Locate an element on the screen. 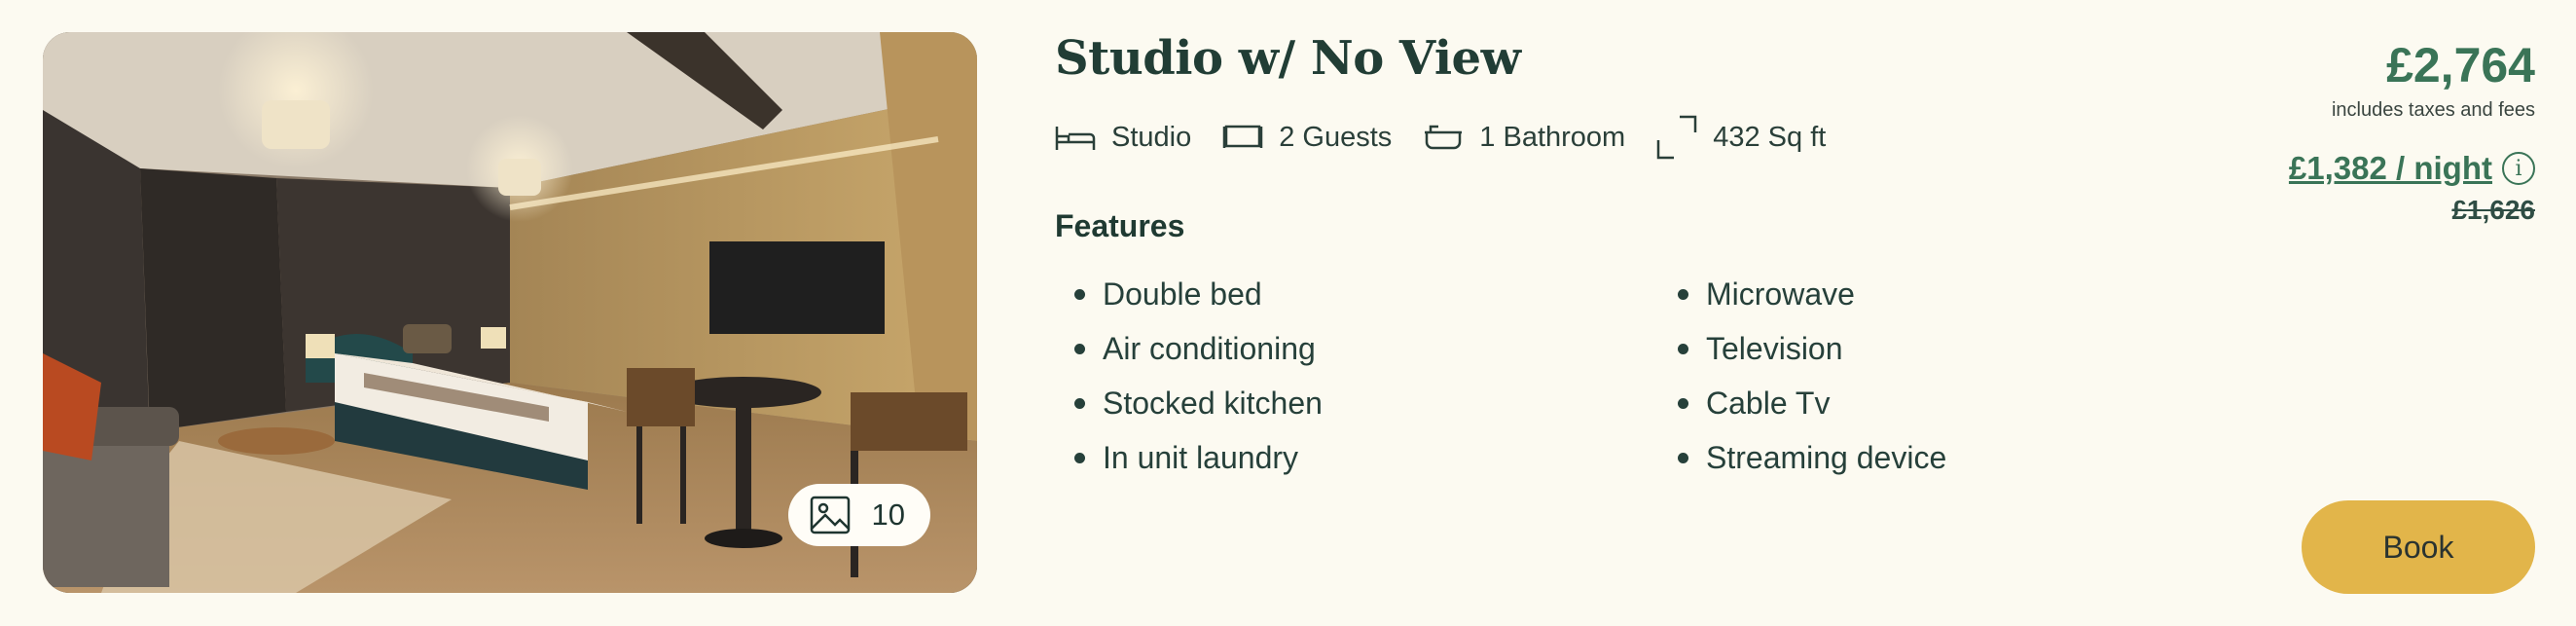 The height and width of the screenshot is (626, 2576). room-specs: Studio 2 Guests 1 Bathroom 432 Sq ft is located at coordinates (1456, 137).